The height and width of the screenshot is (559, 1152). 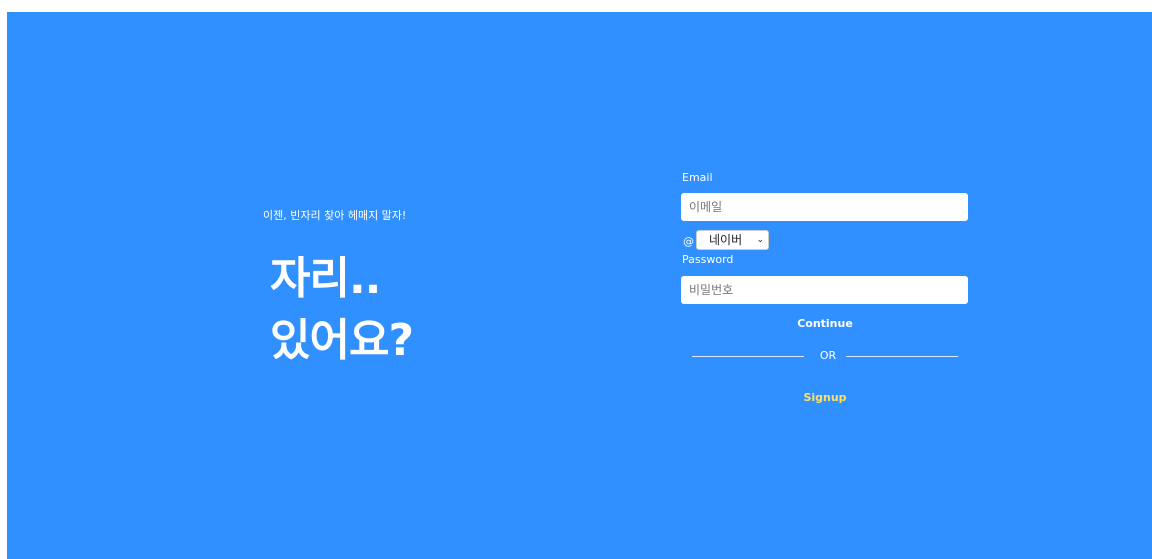 What do you see at coordinates (342, 310) in the screenshot?
I see `headline: 자리.. 있어요?` at bounding box center [342, 310].